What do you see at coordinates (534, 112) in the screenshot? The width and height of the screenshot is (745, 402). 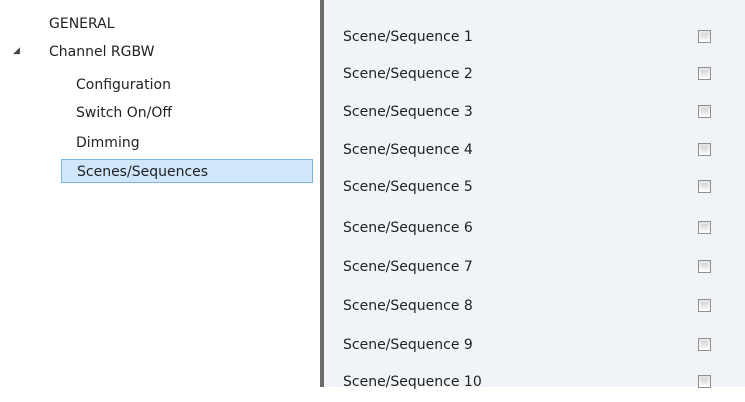 I see `scene-row-3: Scene/Sequence 3` at bounding box center [534, 112].